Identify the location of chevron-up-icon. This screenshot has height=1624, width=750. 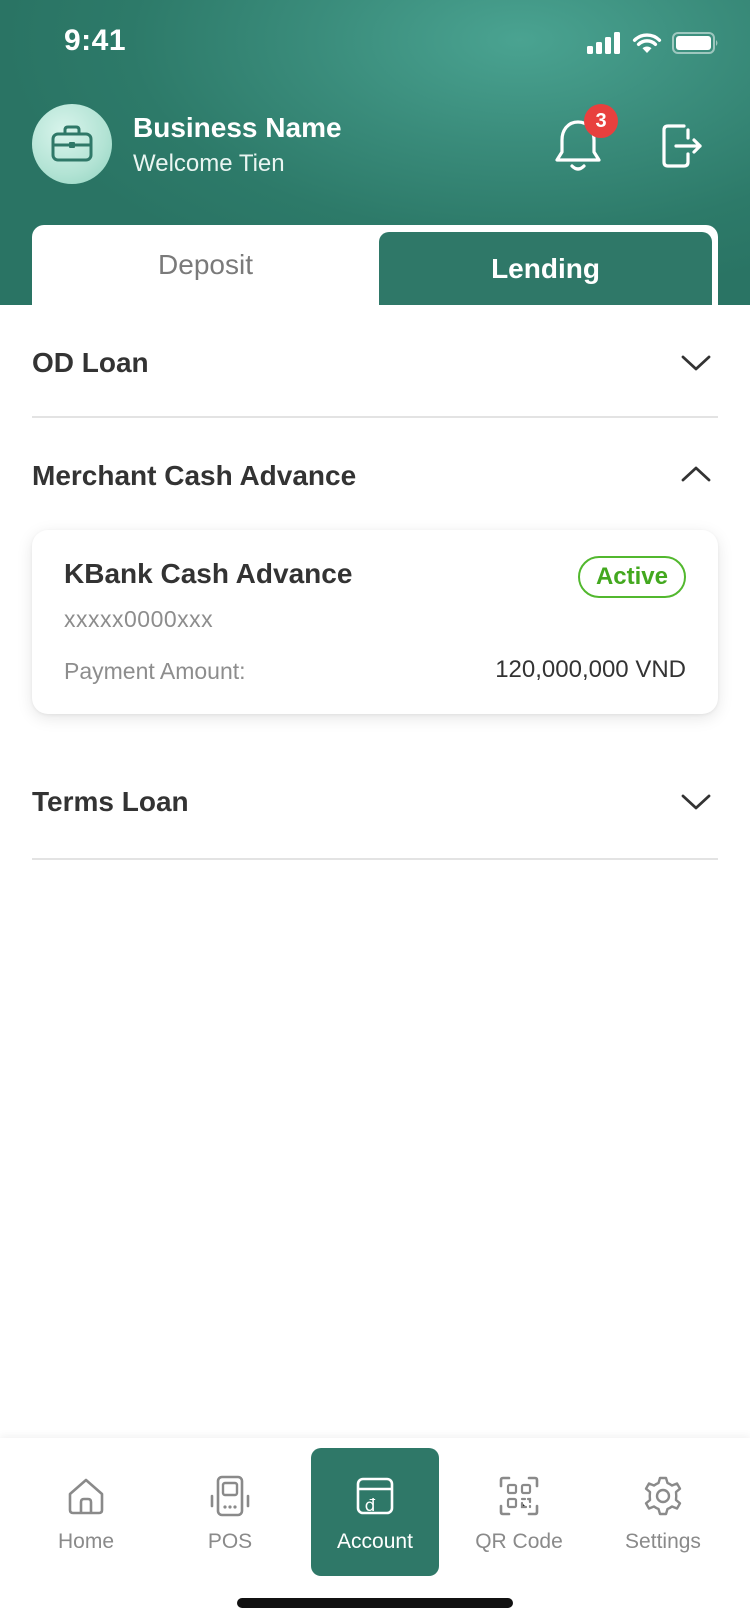
(696, 474).